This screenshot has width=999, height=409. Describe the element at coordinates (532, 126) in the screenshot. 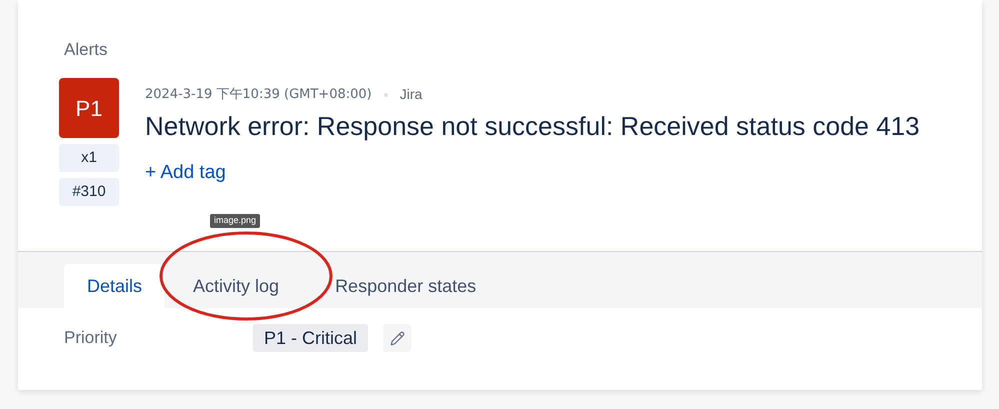

I see `alert-message: Network error: Response not successful: Received status code 413` at that location.